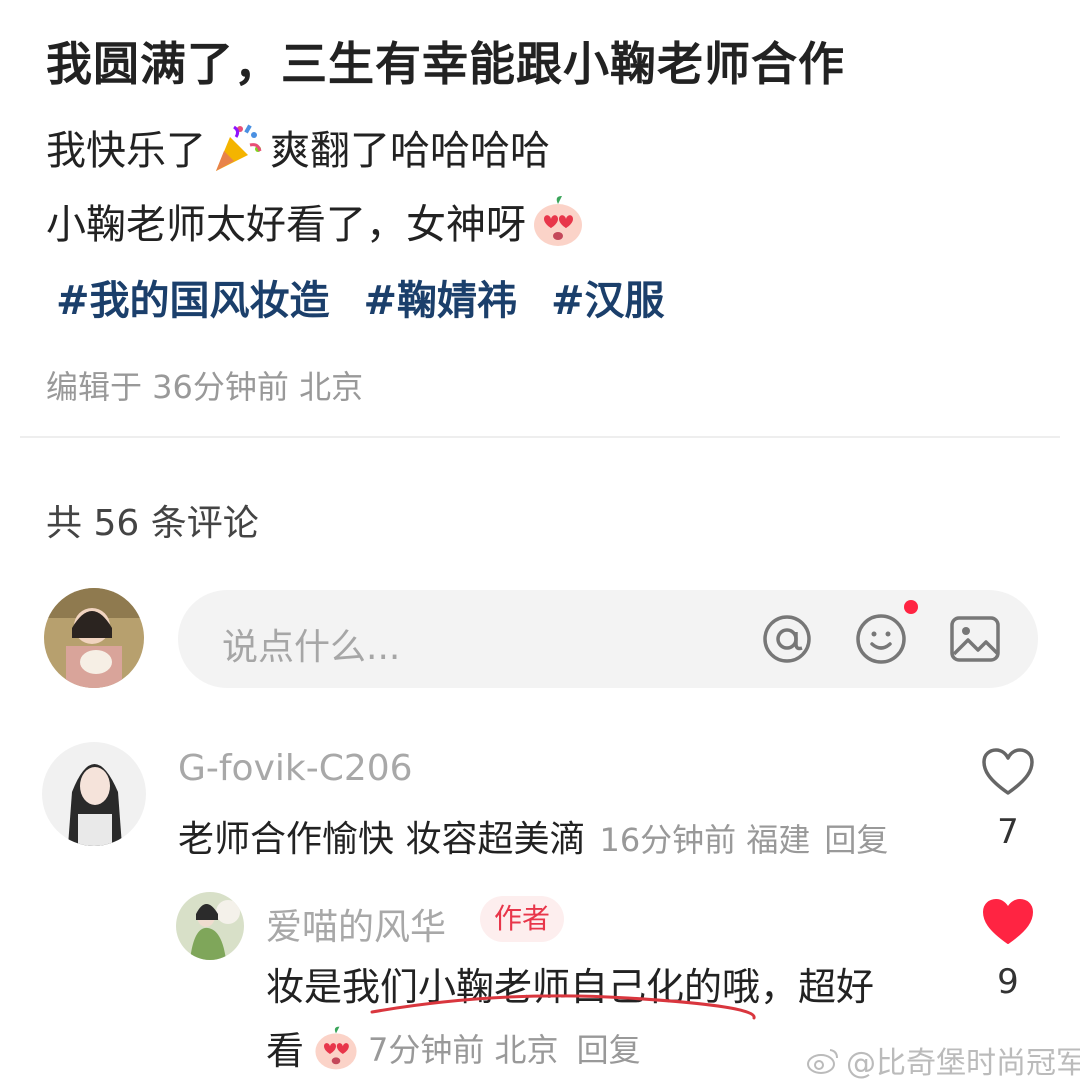  I want to click on like-heart-outline-icon, so click(1008, 772).